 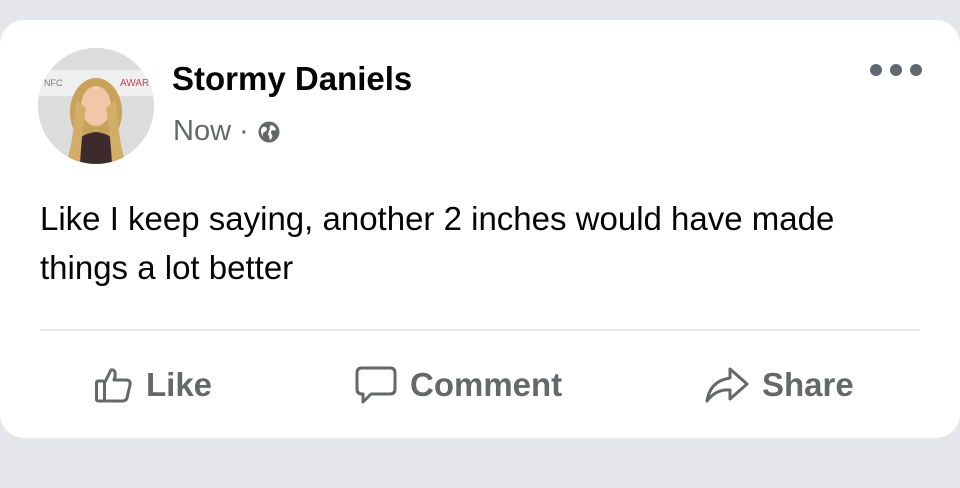 I want to click on comment-bubble-icon, so click(x=376, y=385).